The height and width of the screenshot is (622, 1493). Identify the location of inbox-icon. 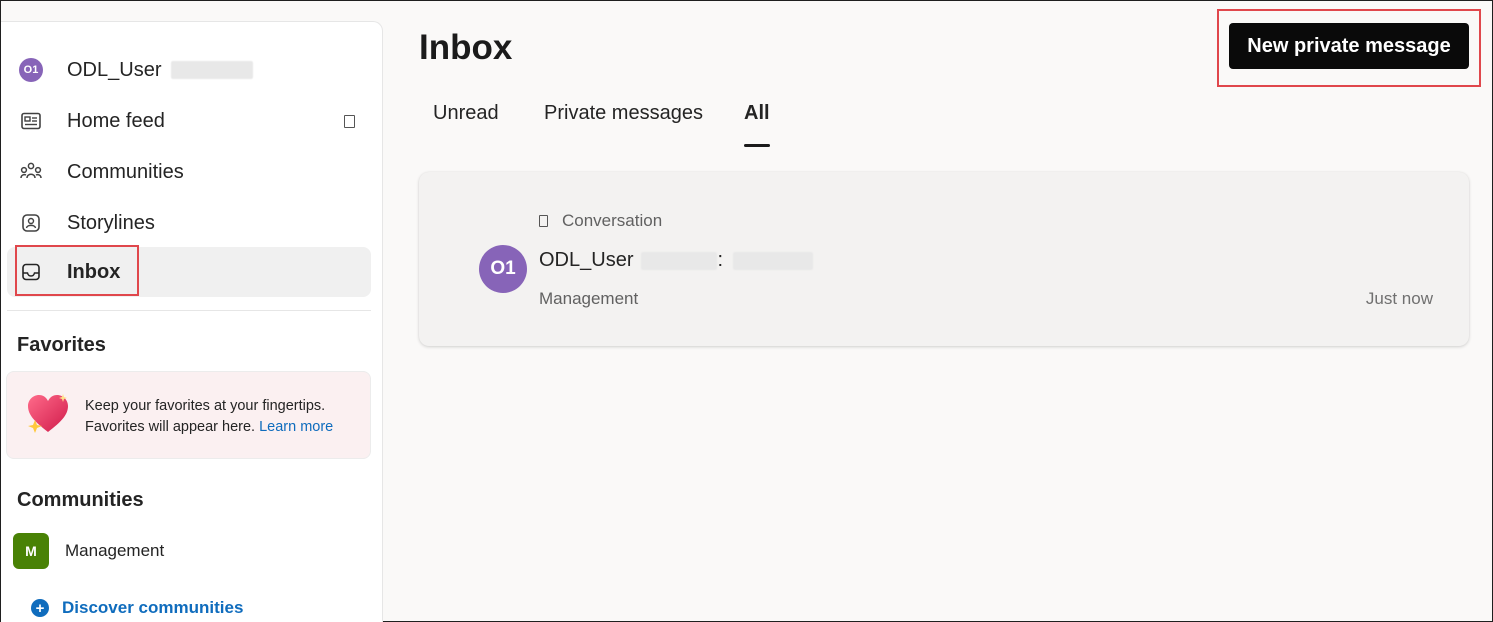
(31, 272).